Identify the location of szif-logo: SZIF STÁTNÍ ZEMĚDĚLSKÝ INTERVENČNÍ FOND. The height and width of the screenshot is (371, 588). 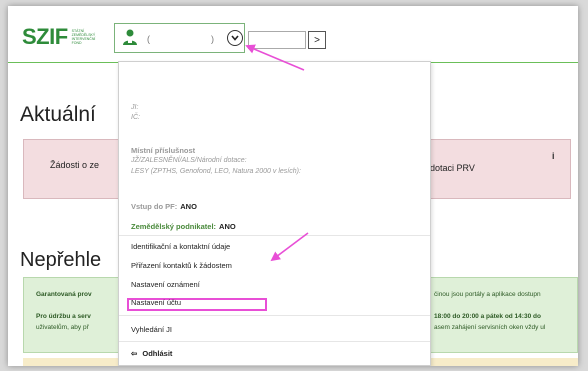
(59, 37).